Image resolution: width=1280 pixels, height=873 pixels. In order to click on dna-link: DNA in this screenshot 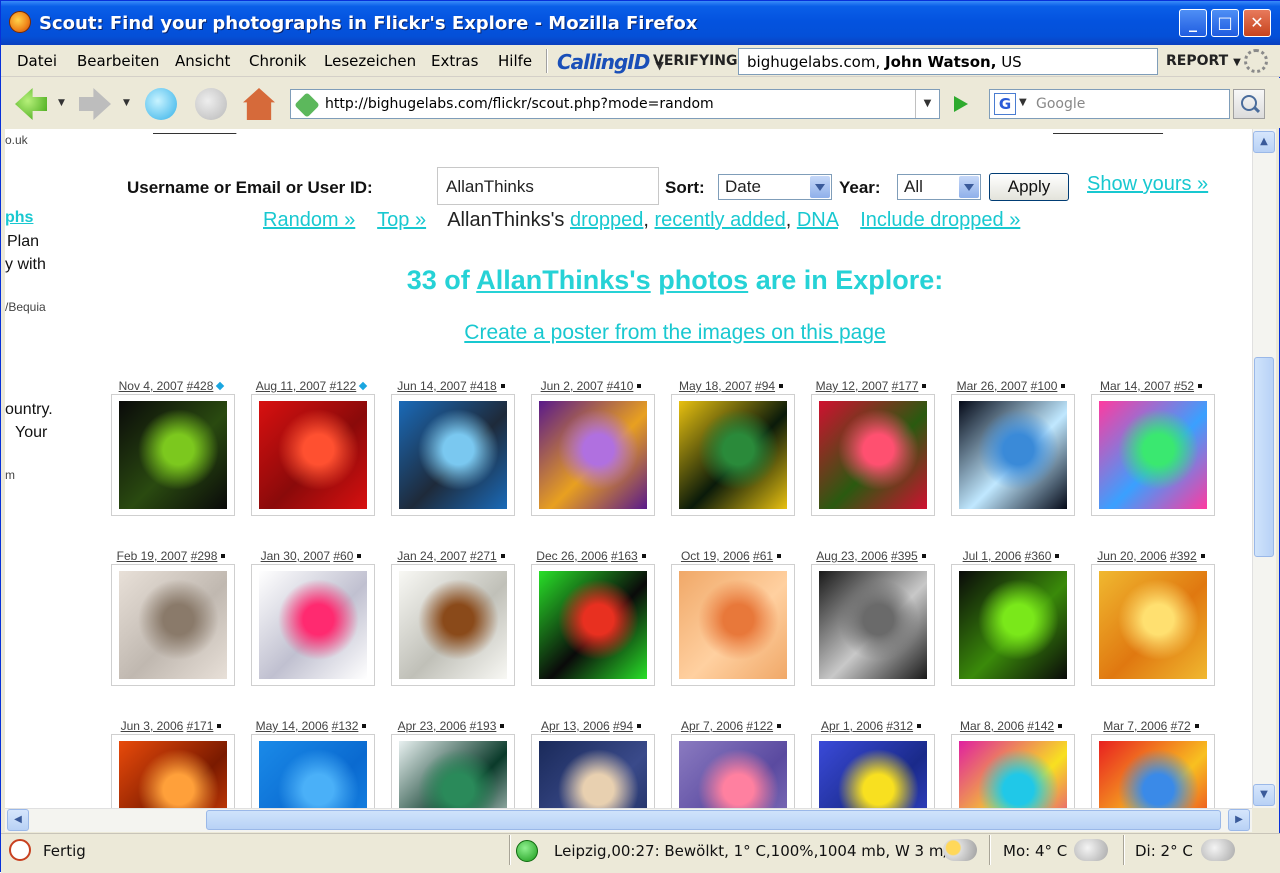, I will do `click(817, 220)`.